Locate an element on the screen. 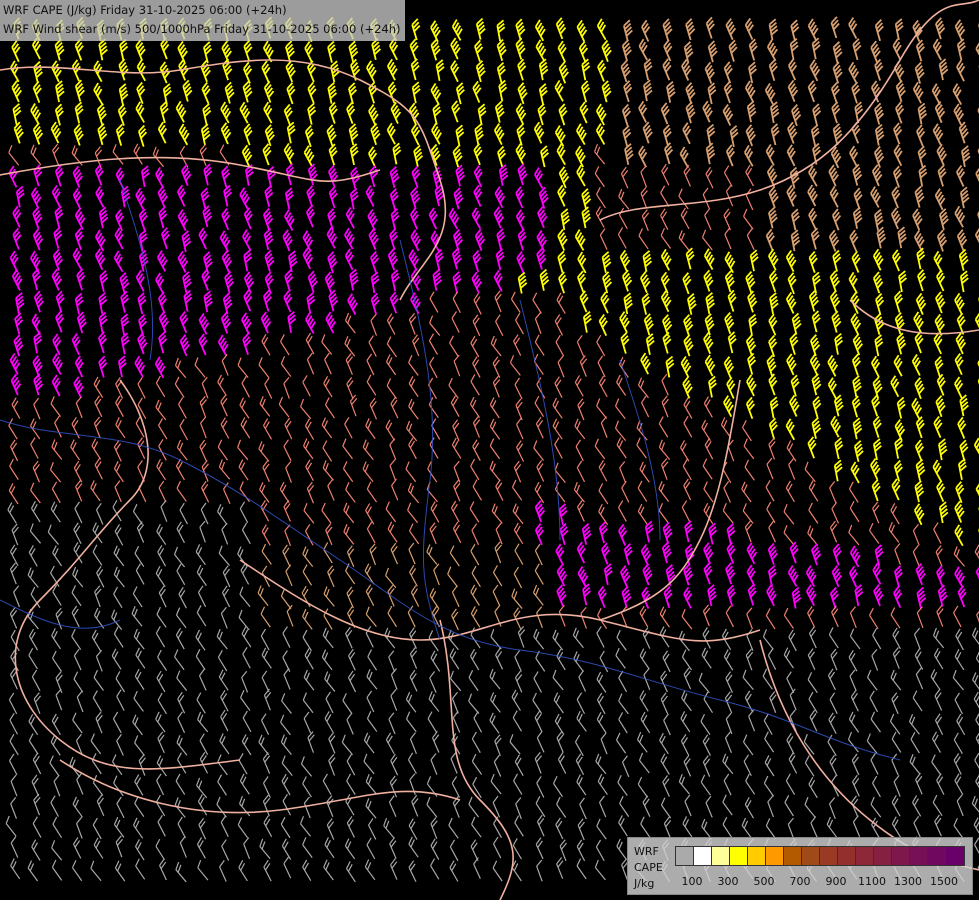 The height and width of the screenshot is (900, 979). legend-tick-labels: 100 300 500 700 900 1100 1300 1500 is located at coordinates (800, 882).